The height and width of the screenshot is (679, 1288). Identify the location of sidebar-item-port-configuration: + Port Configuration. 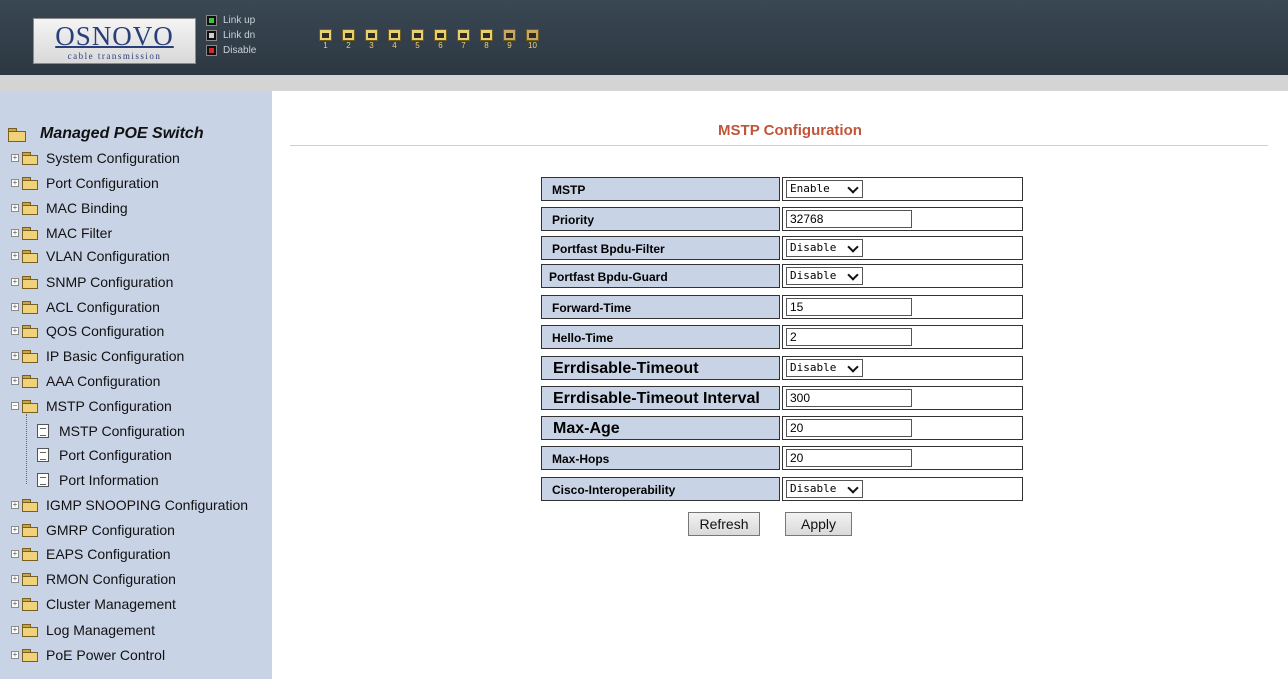
(85, 183).